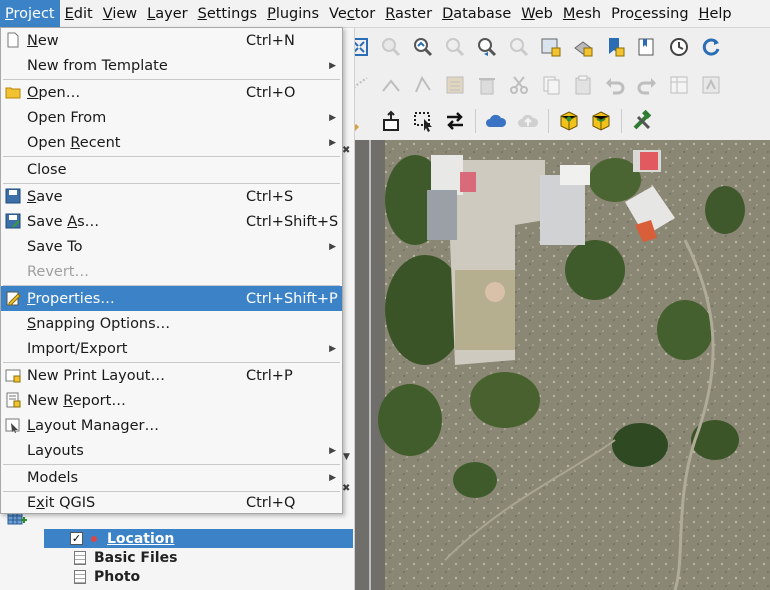 This screenshot has height=590, width=770. What do you see at coordinates (583, 85) in the screenshot?
I see `paste-features-icon` at bounding box center [583, 85].